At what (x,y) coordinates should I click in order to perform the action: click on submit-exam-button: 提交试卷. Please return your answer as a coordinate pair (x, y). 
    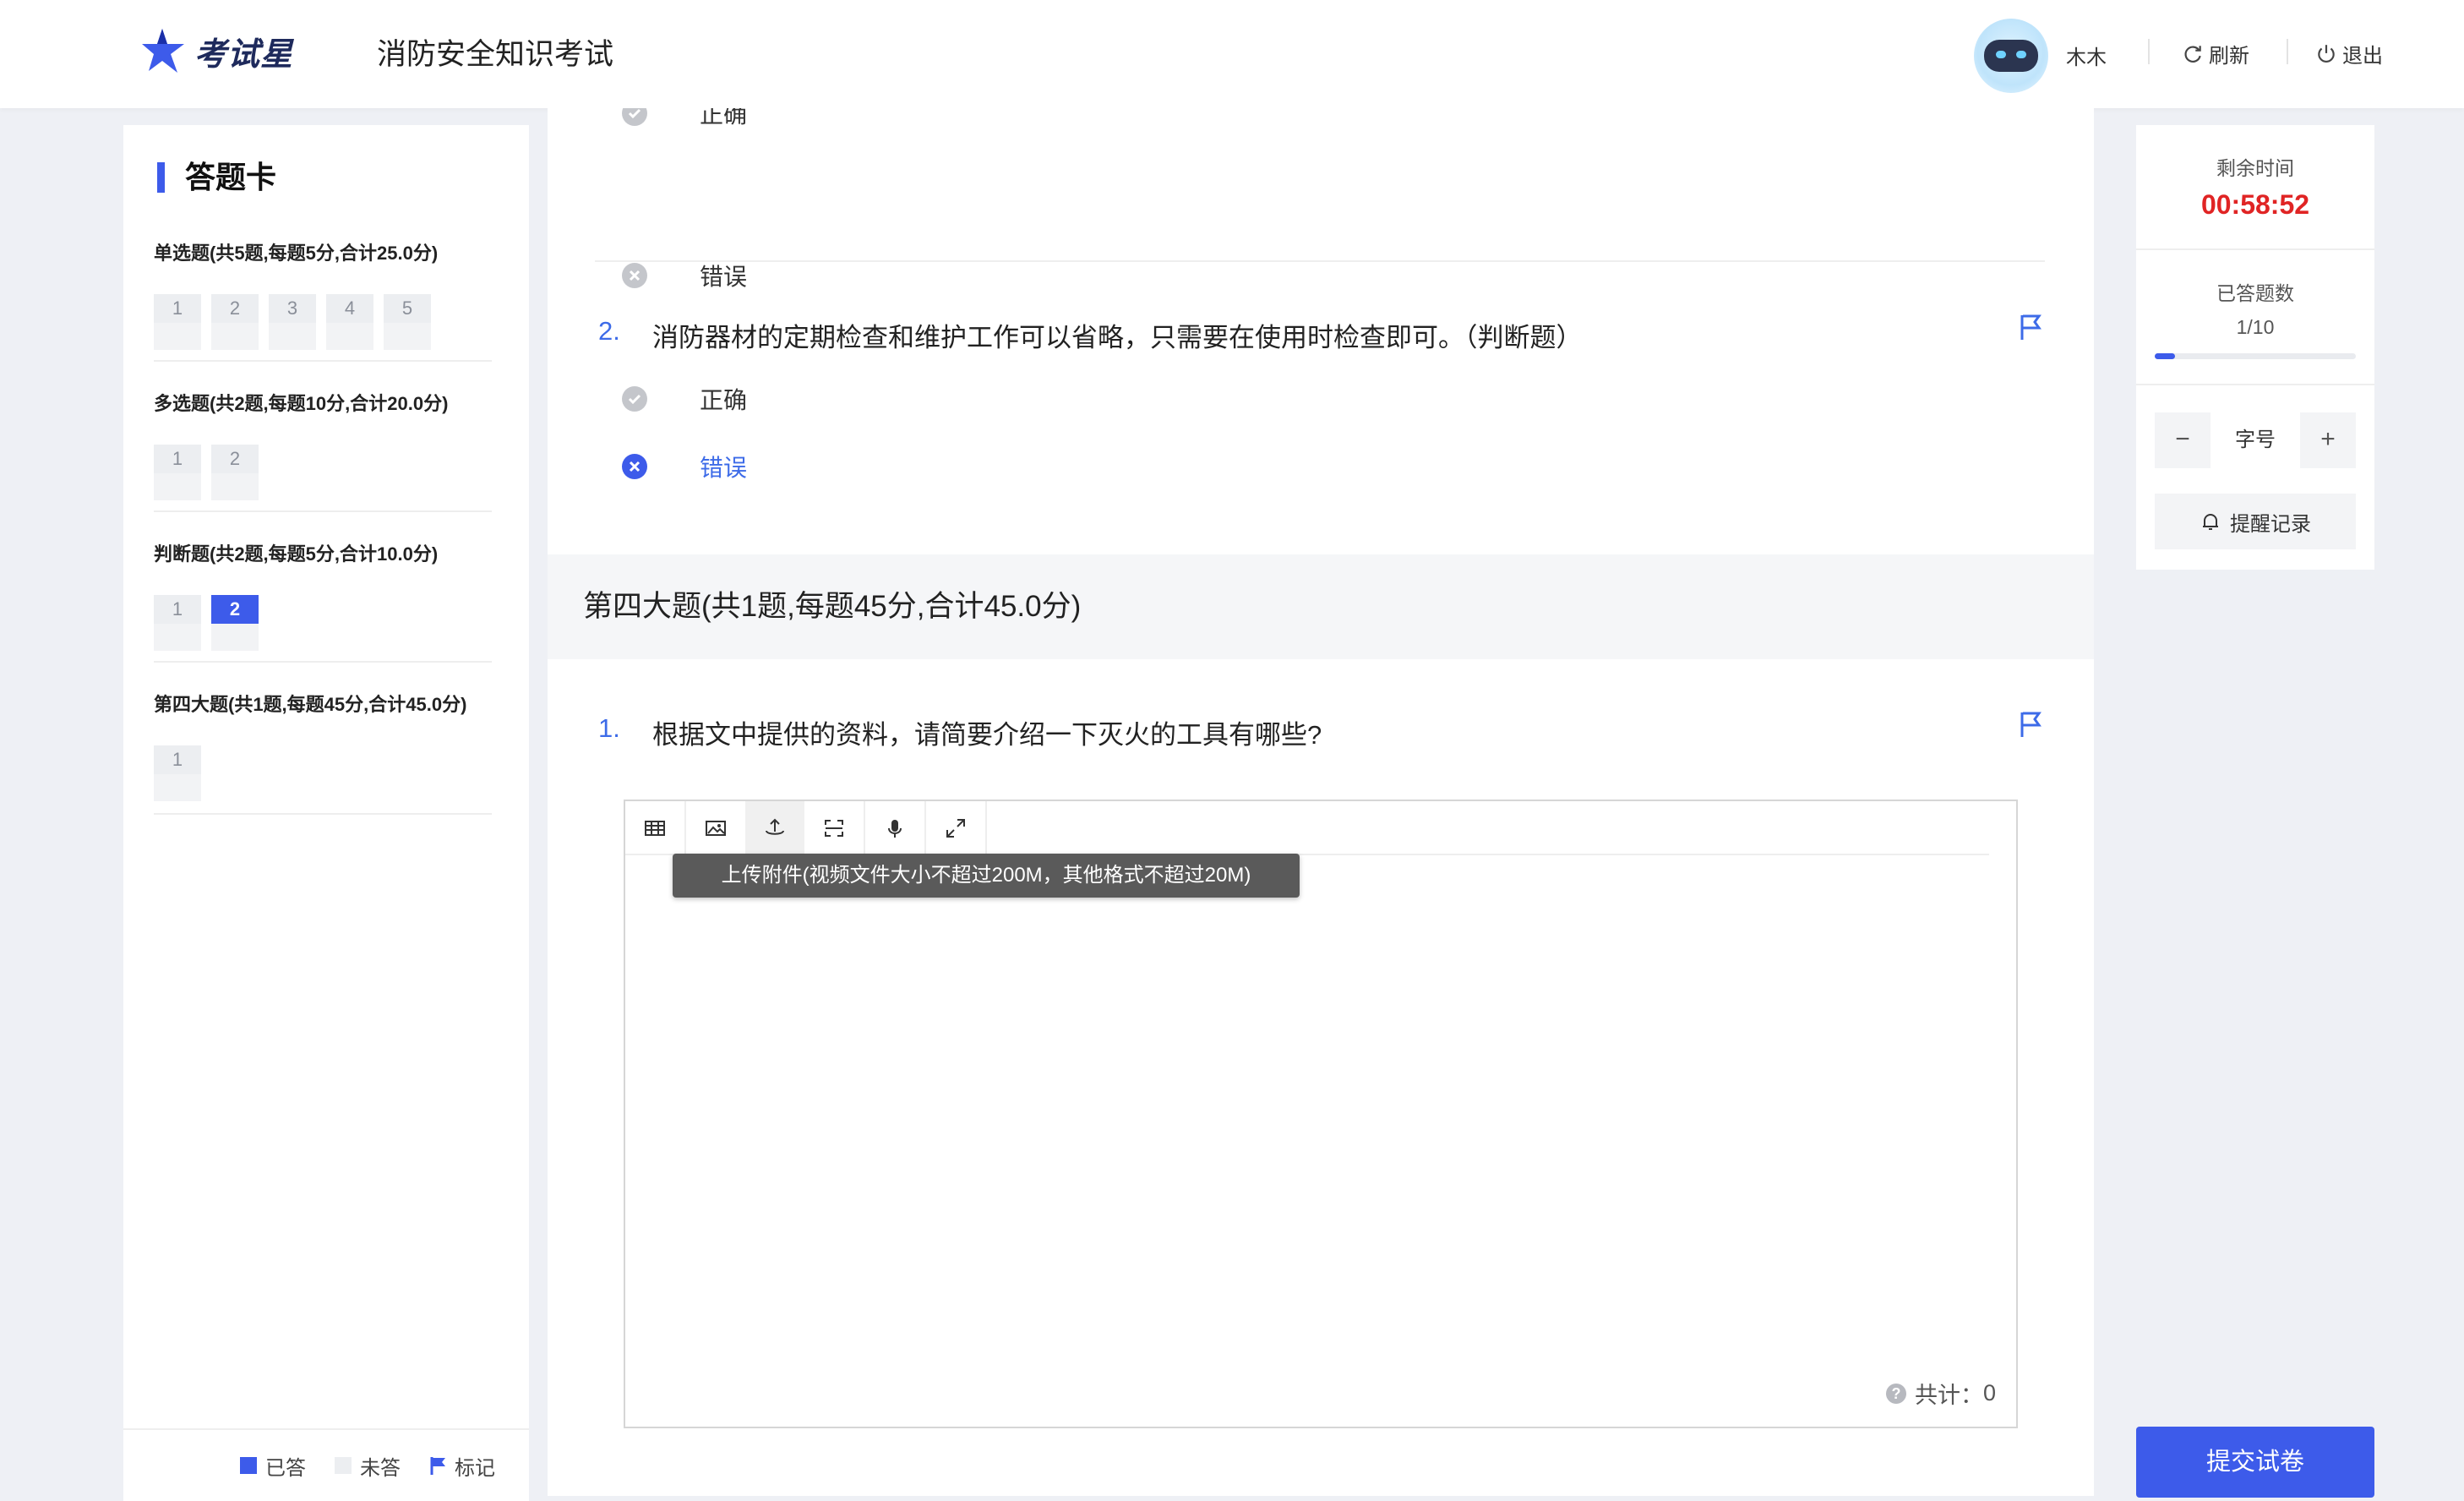
    Looking at the image, I should click on (2255, 1462).